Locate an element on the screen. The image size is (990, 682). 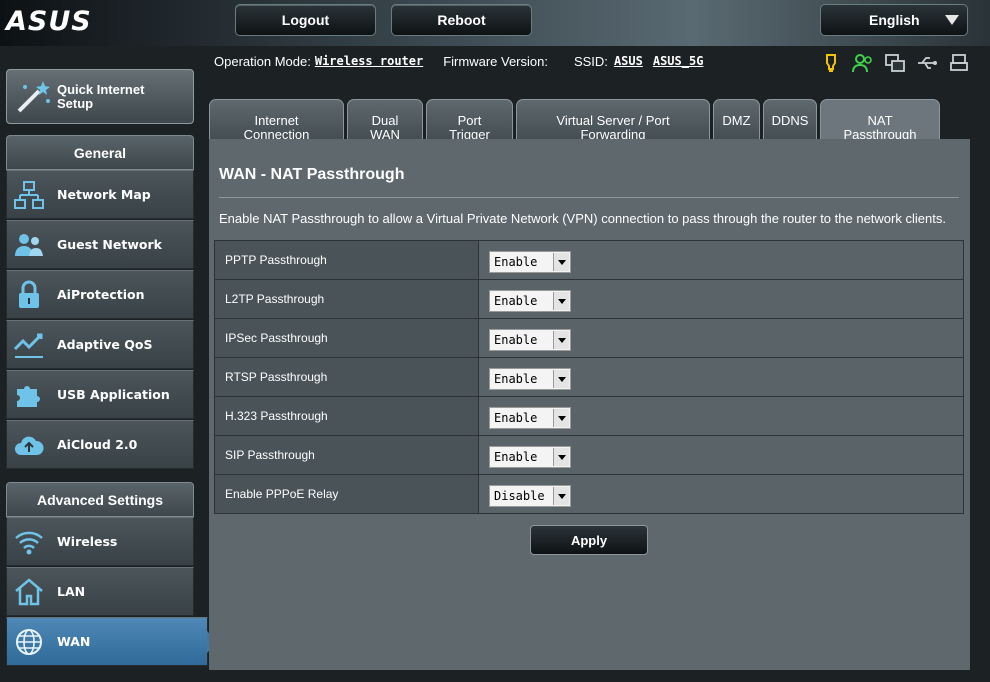
qos-icon is located at coordinates (29, 345).